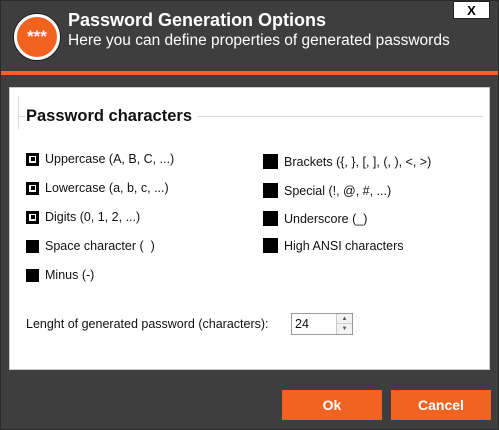 This screenshot has height=430, width=499. I want to click on arrow-up-icon: ▲, so click(344, 318).